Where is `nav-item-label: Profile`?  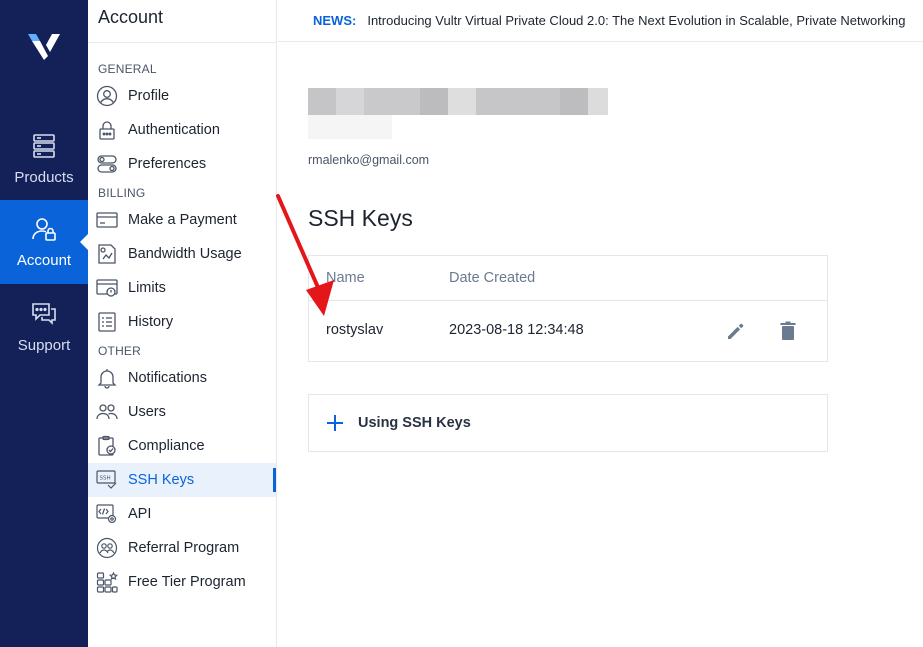
nav-item-label: Profile is located at coordinates (149, 96).